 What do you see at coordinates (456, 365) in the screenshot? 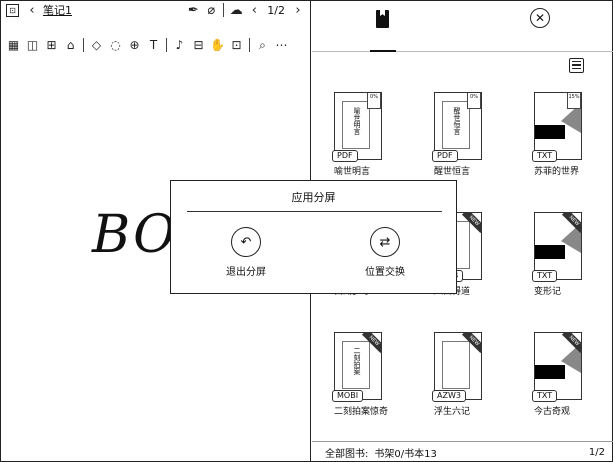
I see `cover-frame` at bounding box center [456, 365].